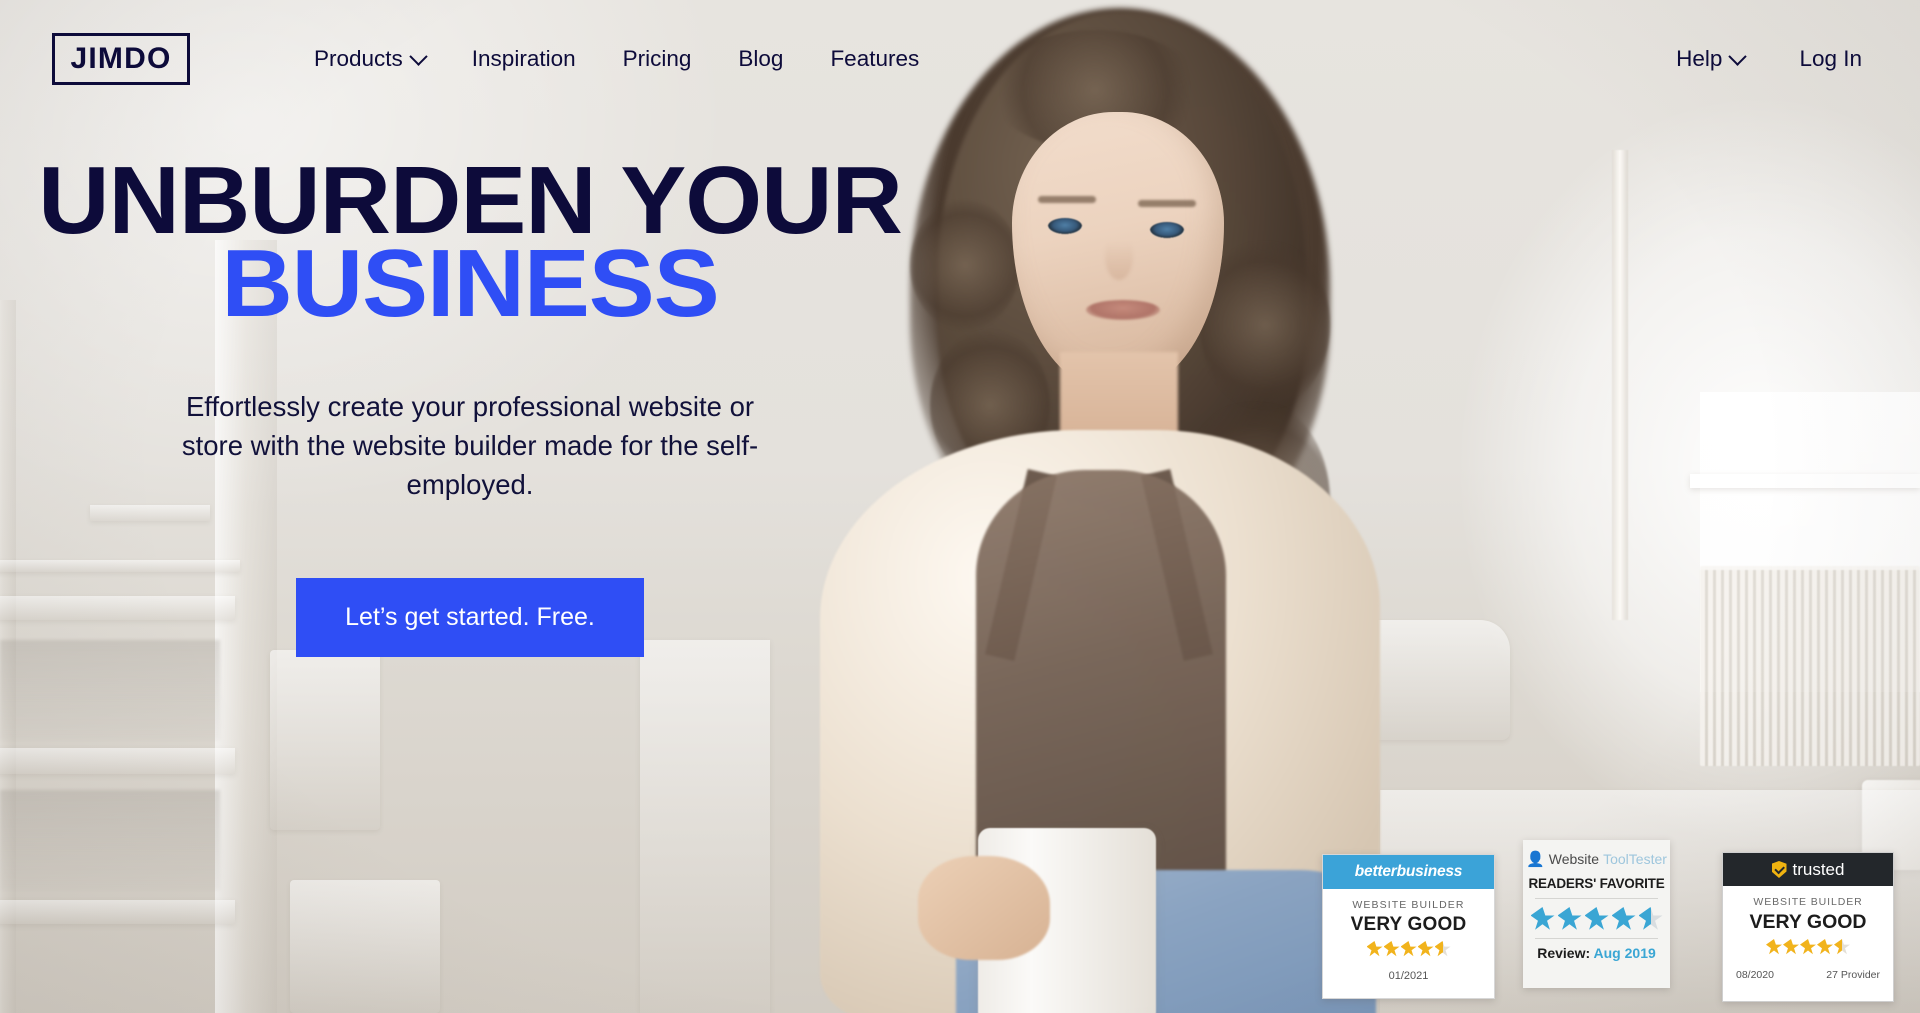  I want to click on person-hand, so click(984, 908).